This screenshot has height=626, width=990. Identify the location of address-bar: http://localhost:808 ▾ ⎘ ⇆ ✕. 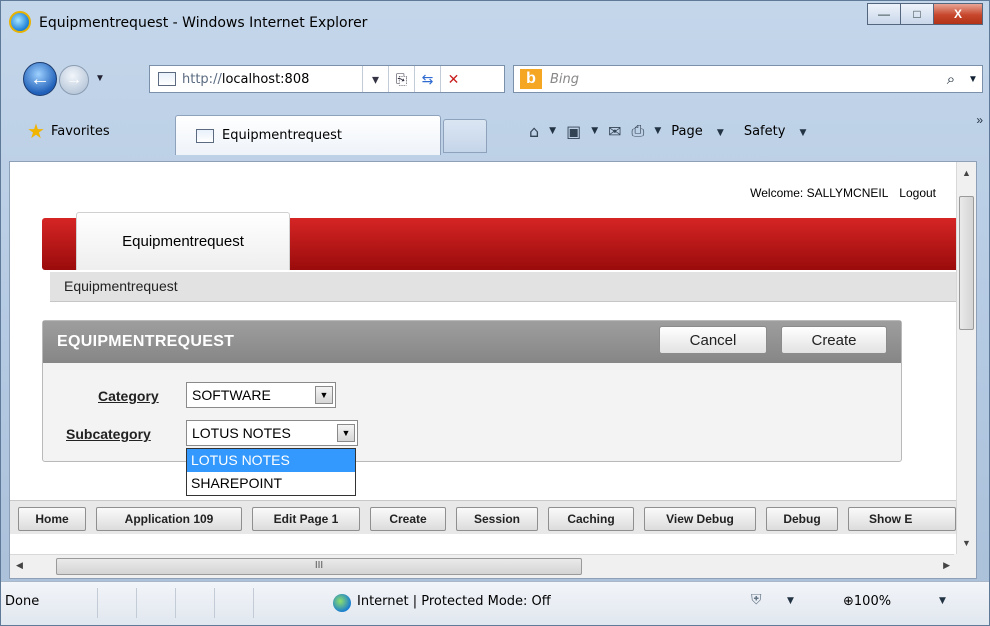
(327, 79).